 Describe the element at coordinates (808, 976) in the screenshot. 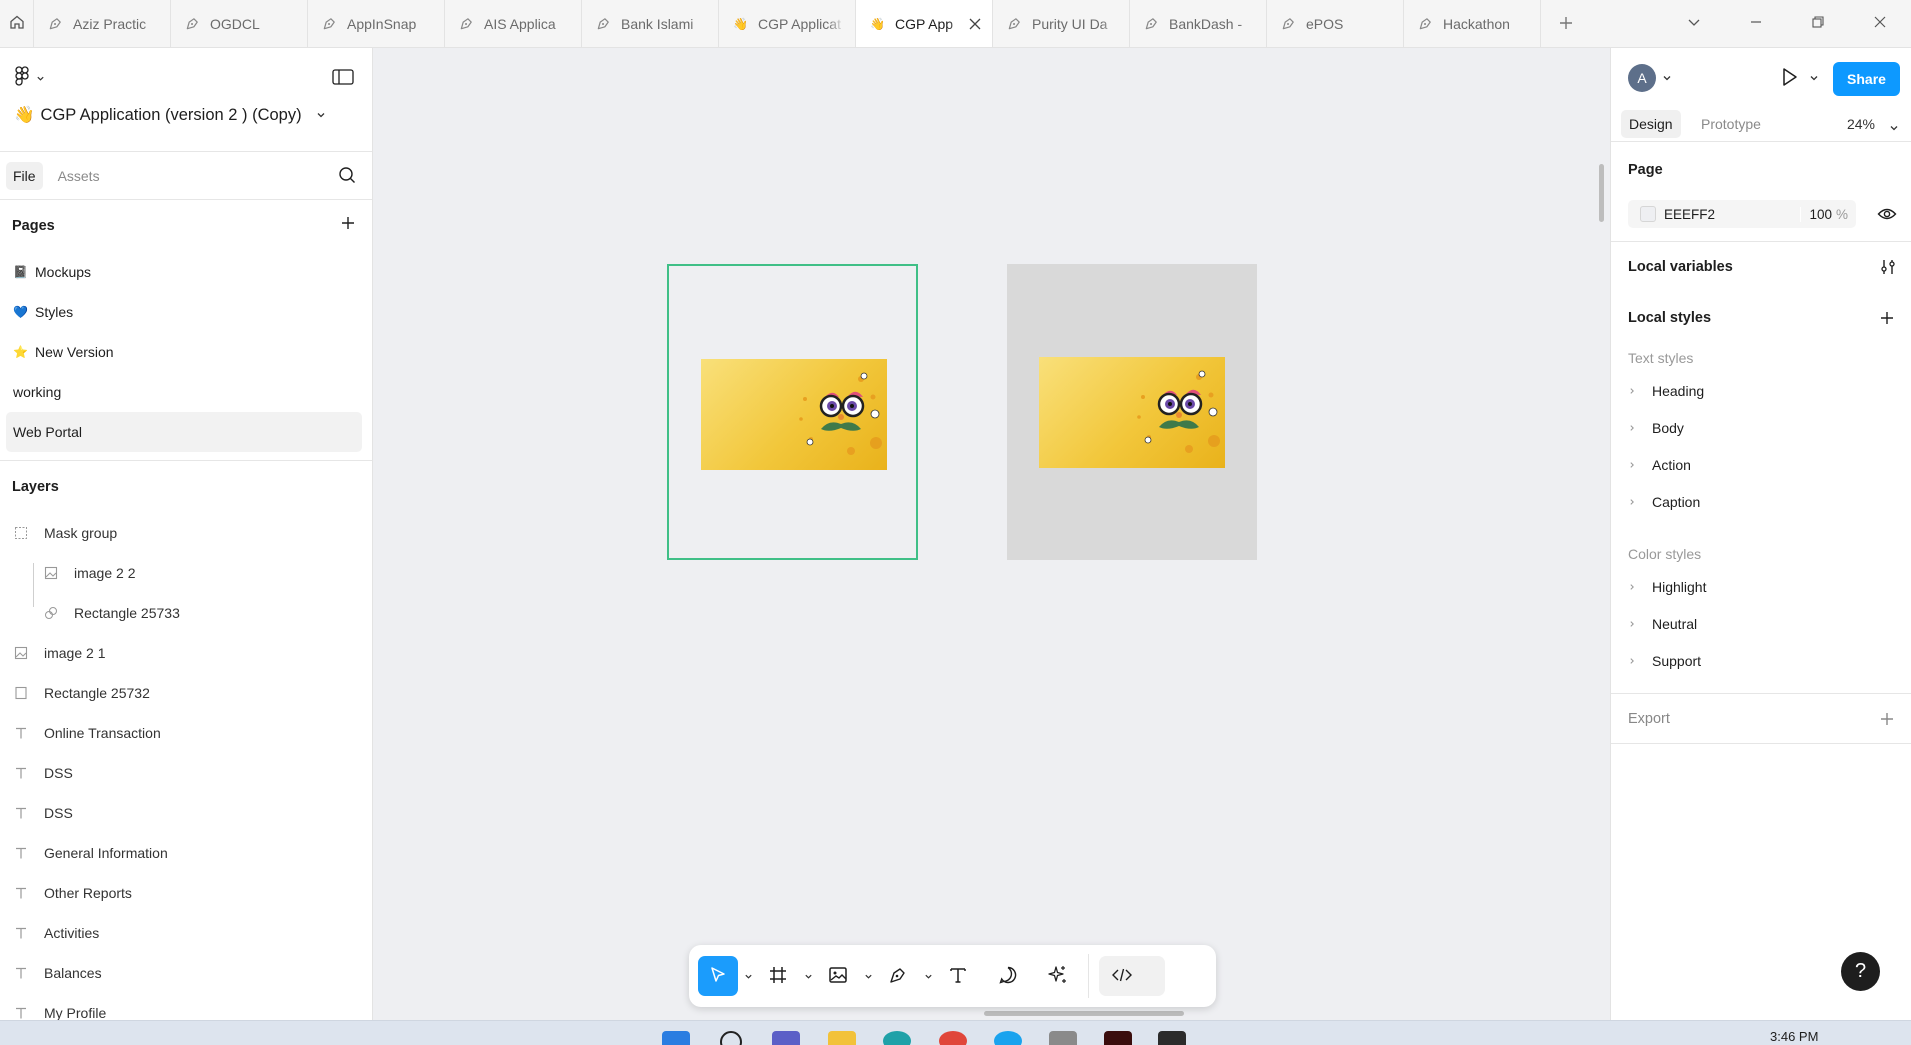

I see `frame-tool-dropdown` at that location.